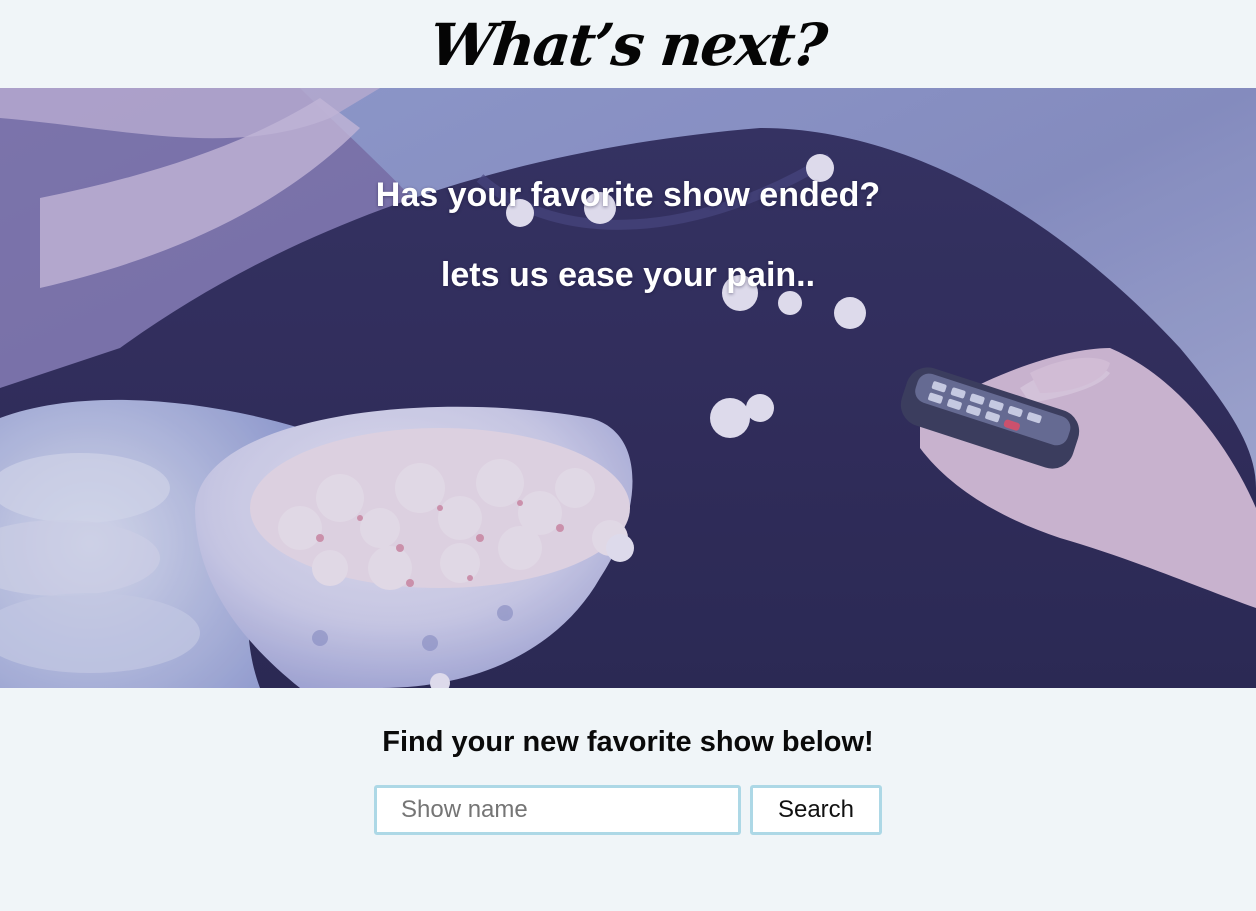 The image size is (1256, 911). I want to click on search-form: Search, so click(628, 810).